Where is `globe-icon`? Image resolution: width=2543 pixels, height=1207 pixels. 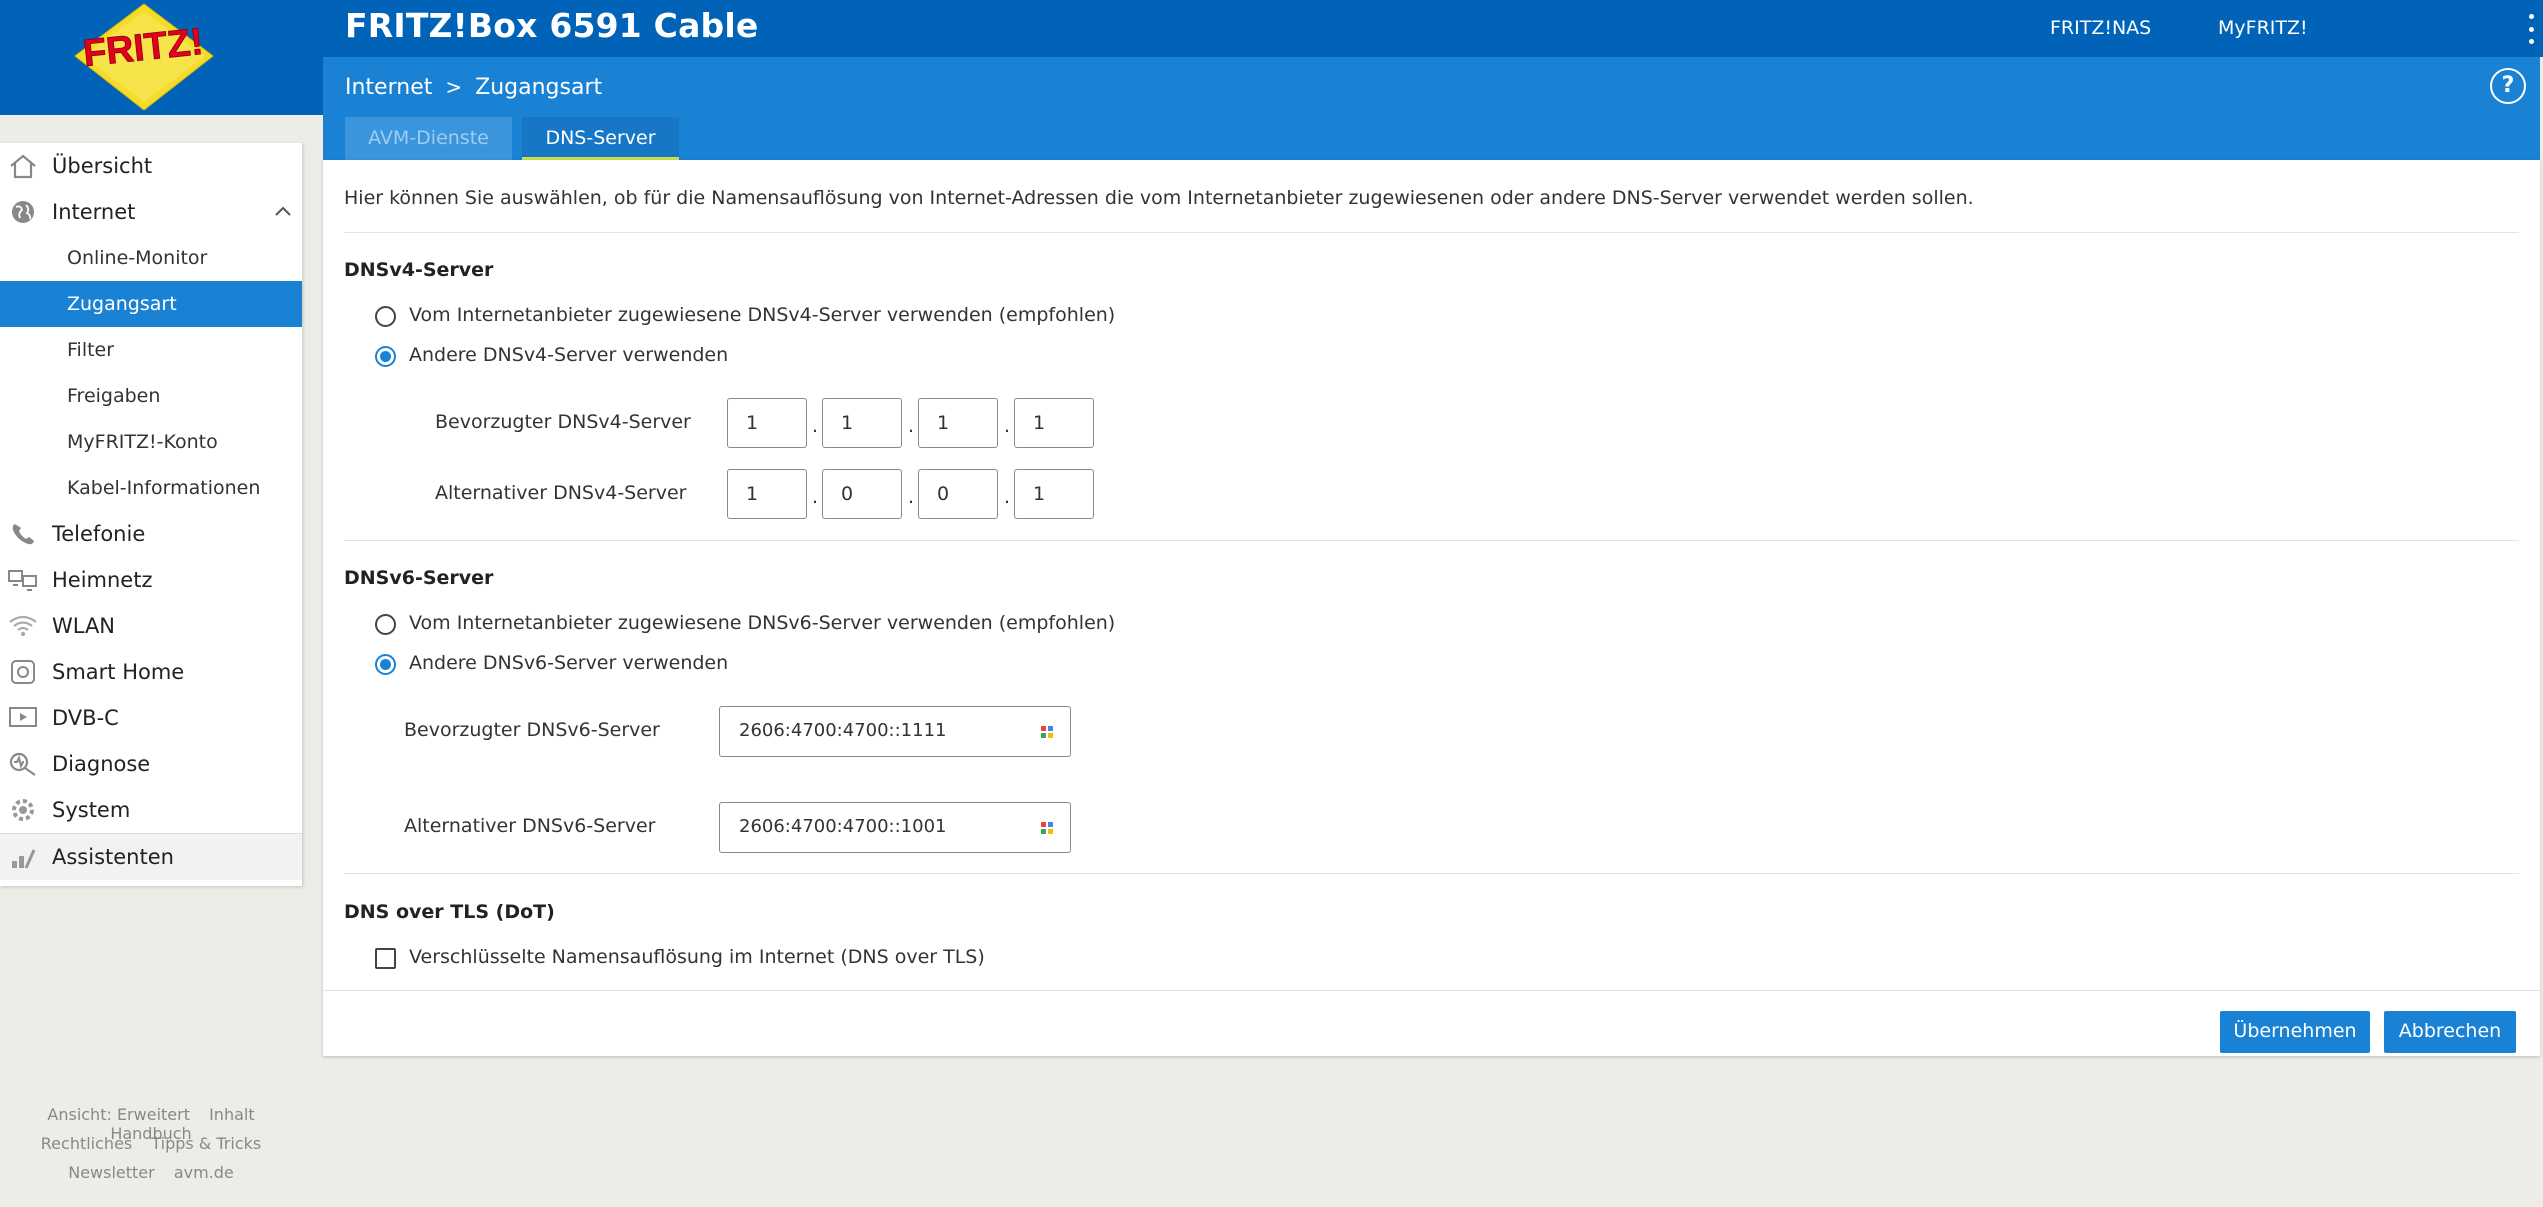
globe-icon is located at coordinates (23, 212).